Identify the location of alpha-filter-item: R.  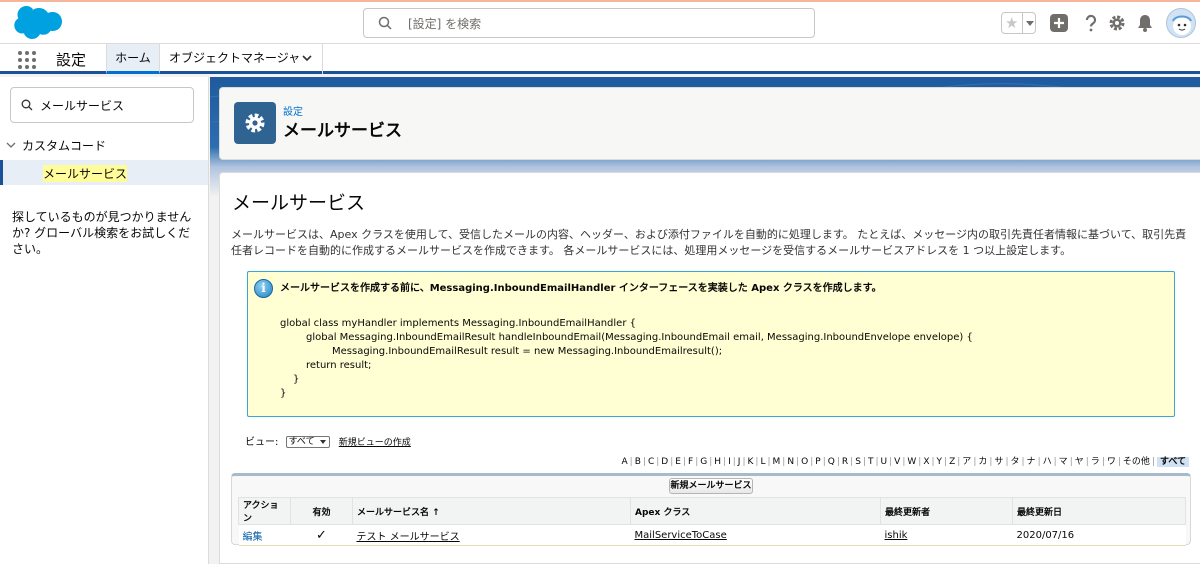
(845, 462).